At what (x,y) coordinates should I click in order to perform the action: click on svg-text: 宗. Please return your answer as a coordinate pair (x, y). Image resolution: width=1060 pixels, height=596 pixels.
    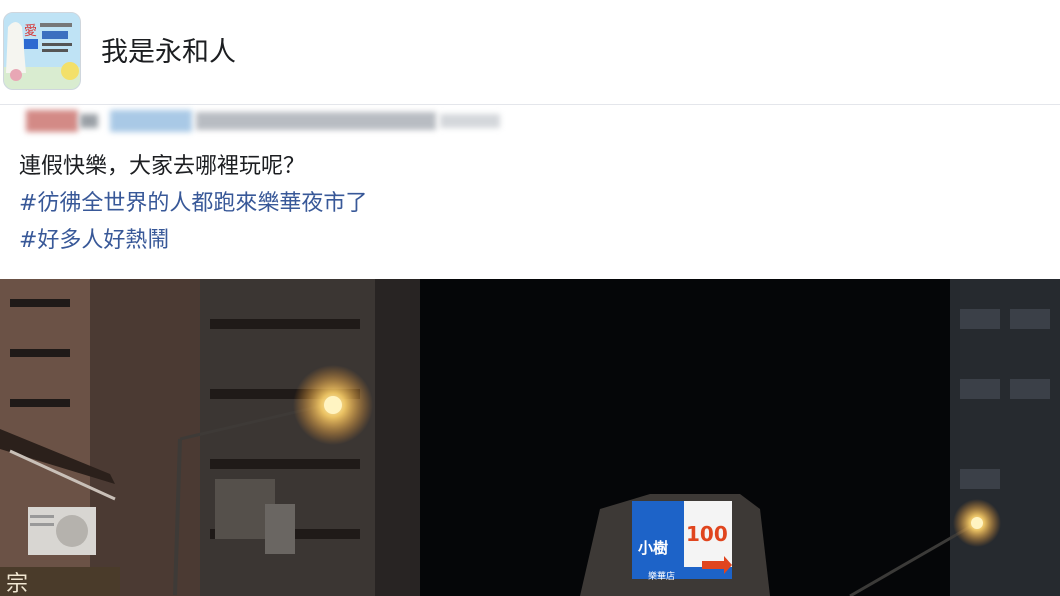
    Looking at the image, I should click on (17, 584).